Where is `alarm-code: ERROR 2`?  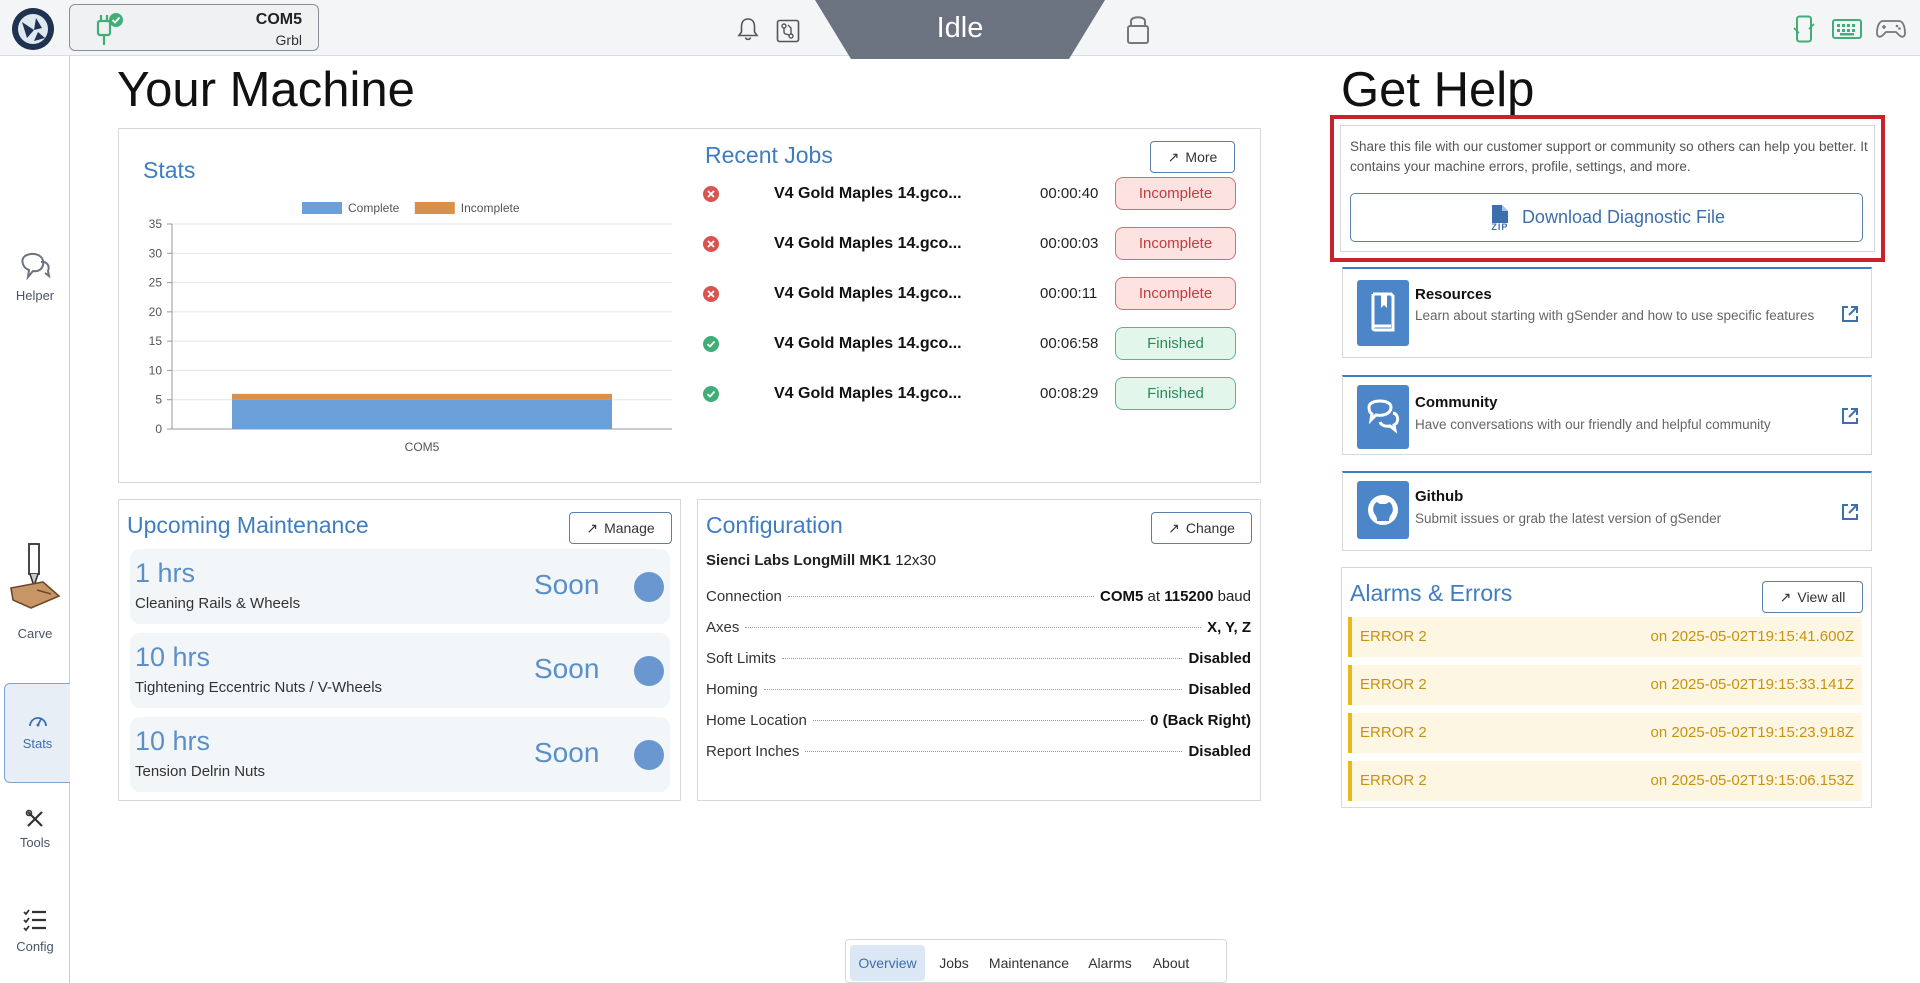 alarm-code: ERROR 2 is located at coordinates (1393, 732).